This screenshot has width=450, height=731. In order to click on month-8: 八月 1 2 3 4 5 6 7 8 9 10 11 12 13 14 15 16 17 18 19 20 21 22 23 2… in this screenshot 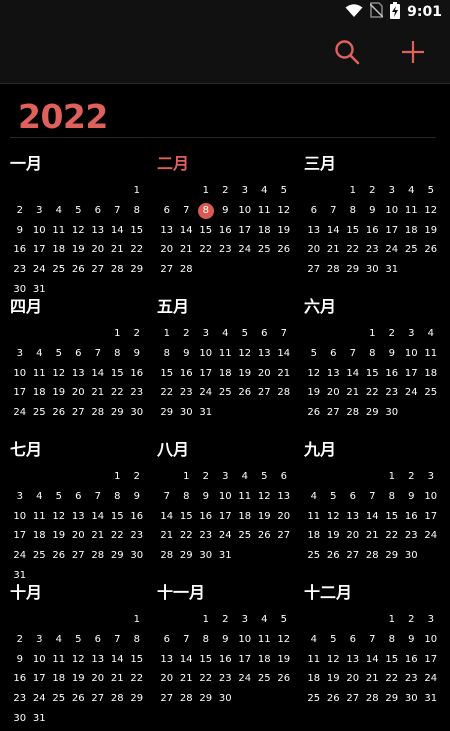, I will do `click(230, 510)`.